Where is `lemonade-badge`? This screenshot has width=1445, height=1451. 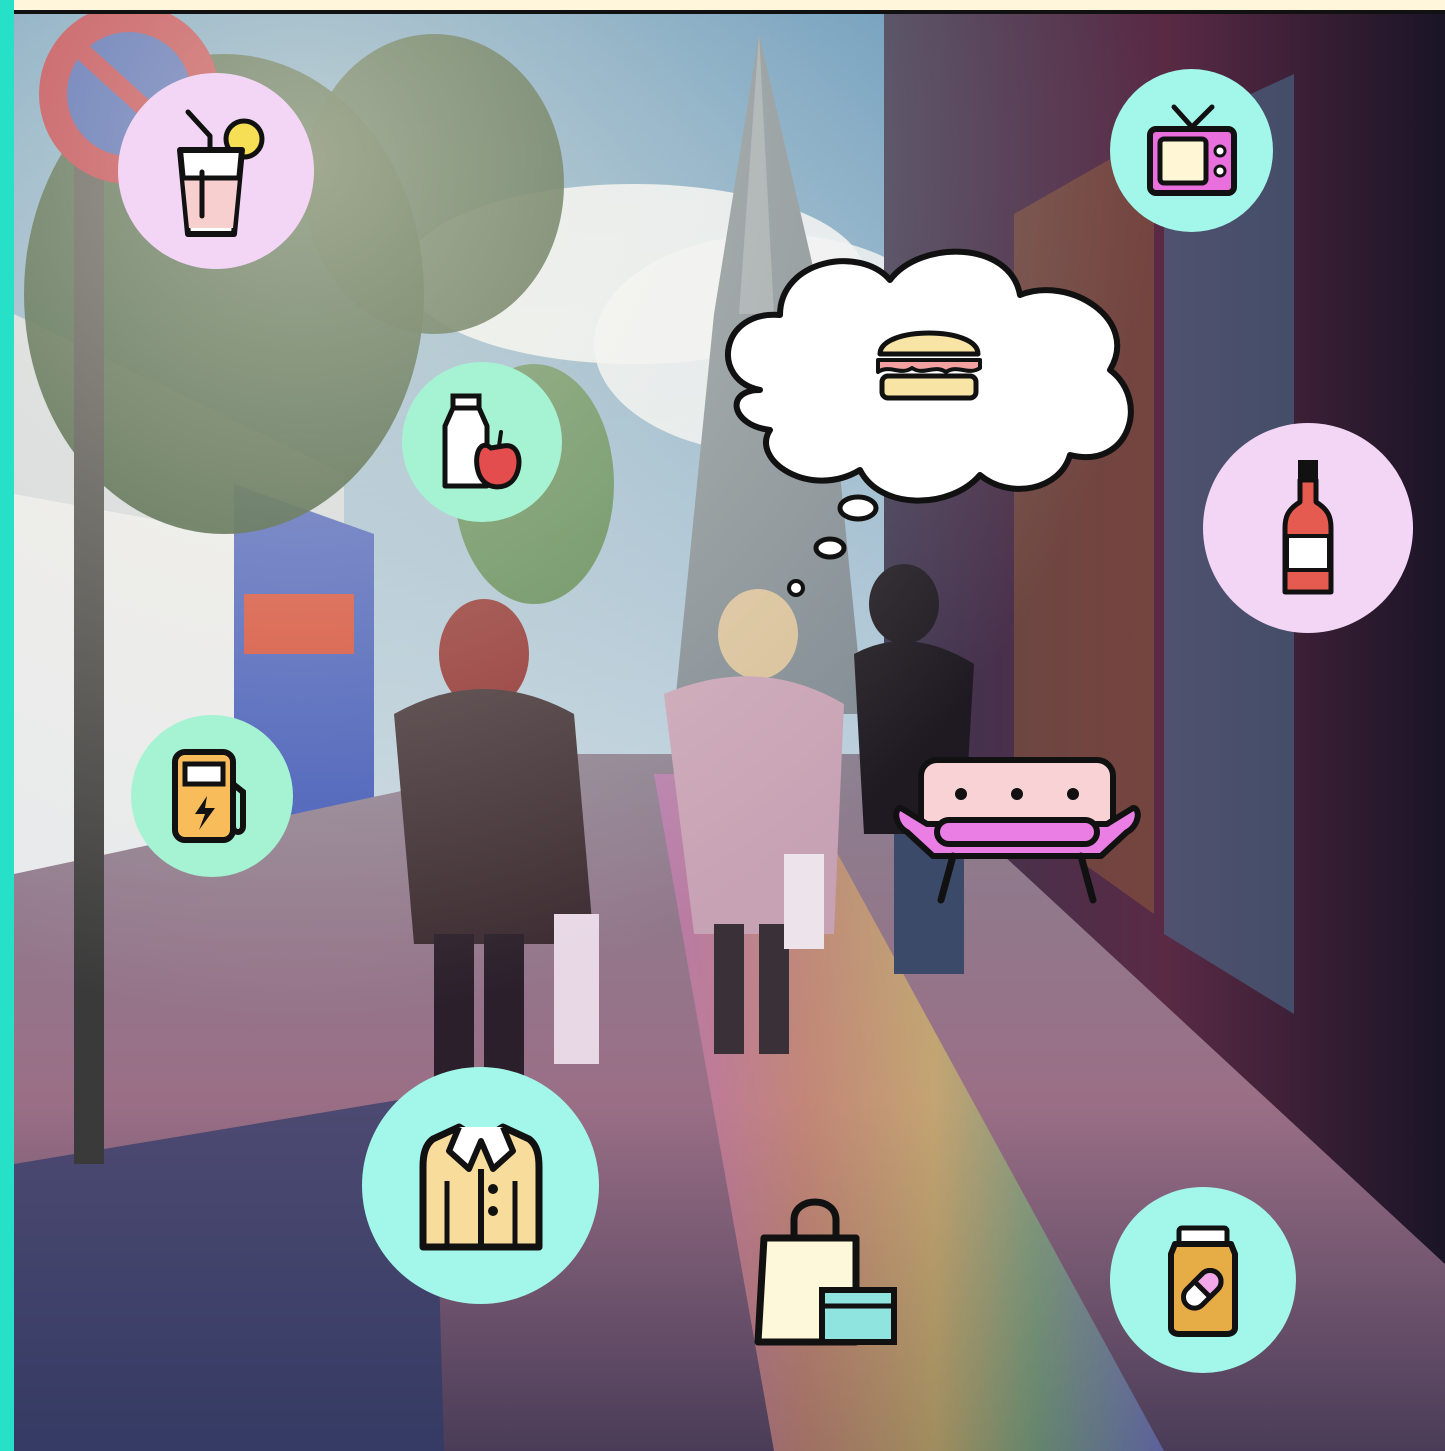 lemonade-badge is located at coordinates (216, 171).